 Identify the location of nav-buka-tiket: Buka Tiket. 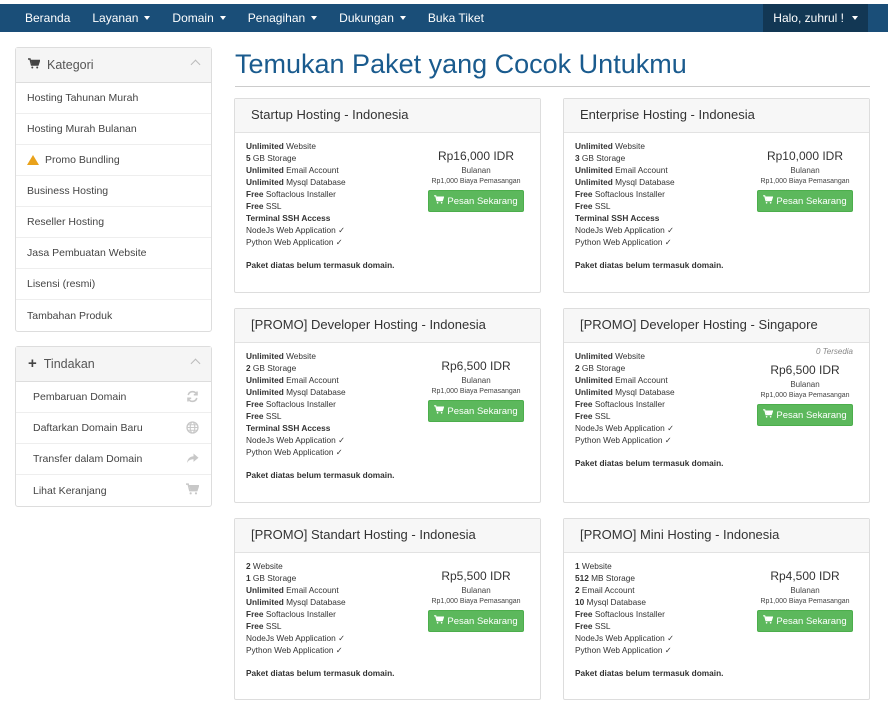
(456, 18).